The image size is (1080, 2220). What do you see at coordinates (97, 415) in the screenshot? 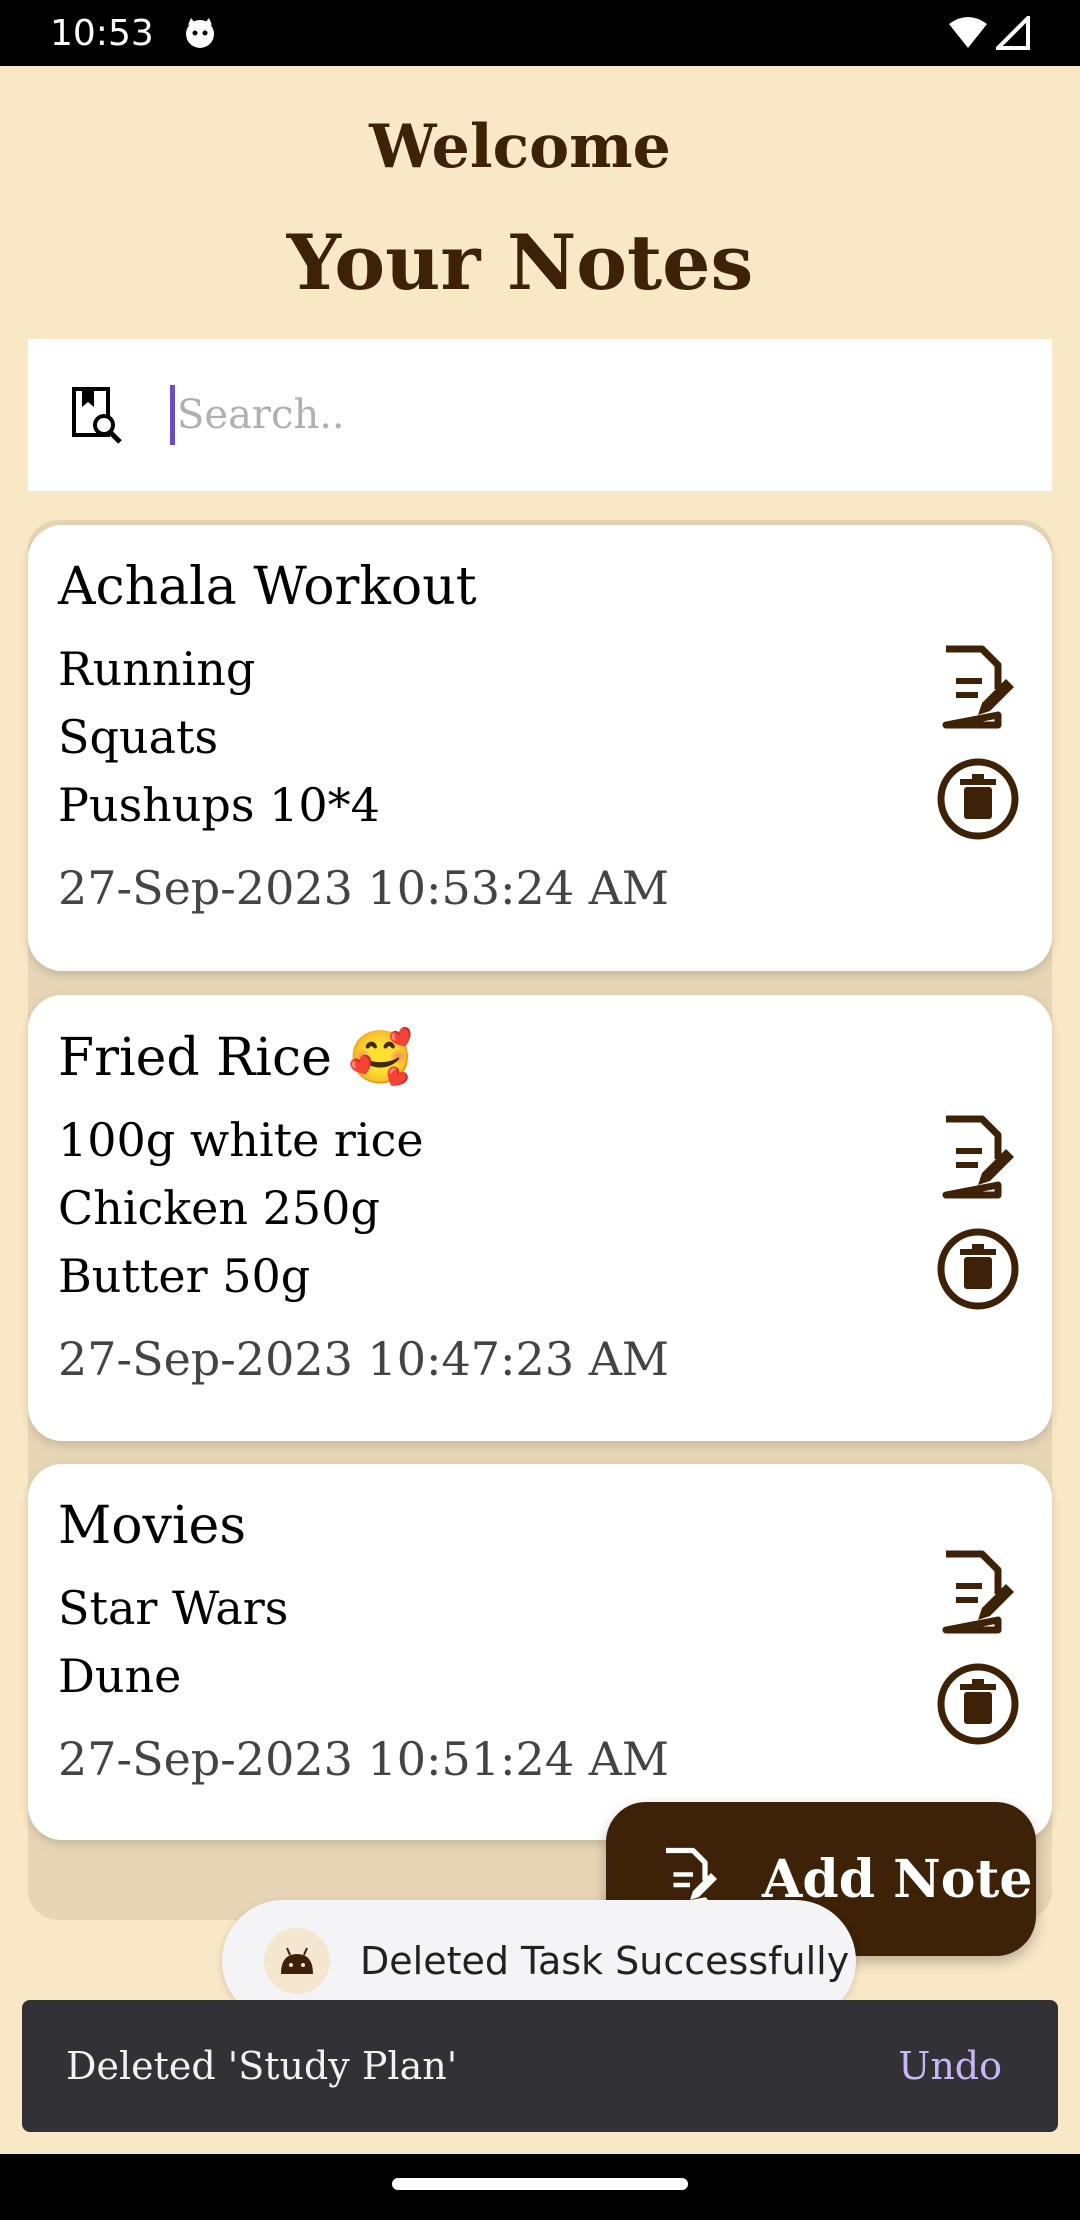
I see `search-note-icon` at bounding box center [97, 415].